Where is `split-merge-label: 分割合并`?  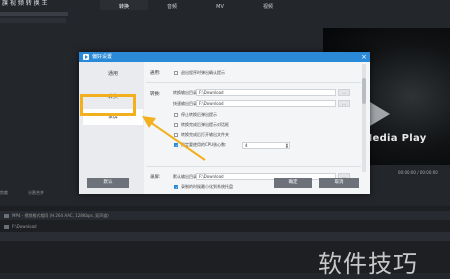 split-merge-label: 分割合并 is located at coordinates (36, 193).